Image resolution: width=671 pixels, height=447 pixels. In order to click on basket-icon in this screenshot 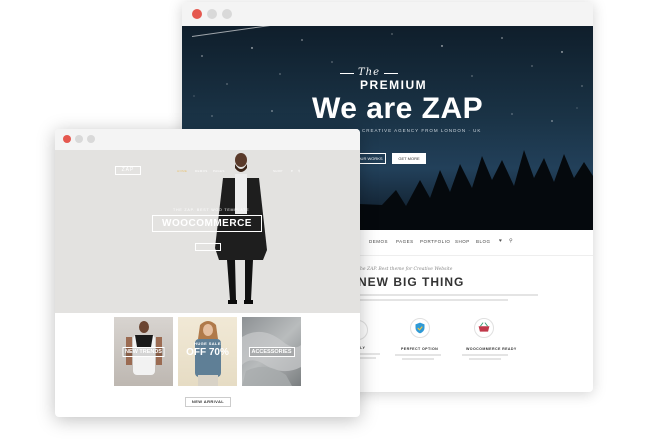, I will do `click(484, 328)`.